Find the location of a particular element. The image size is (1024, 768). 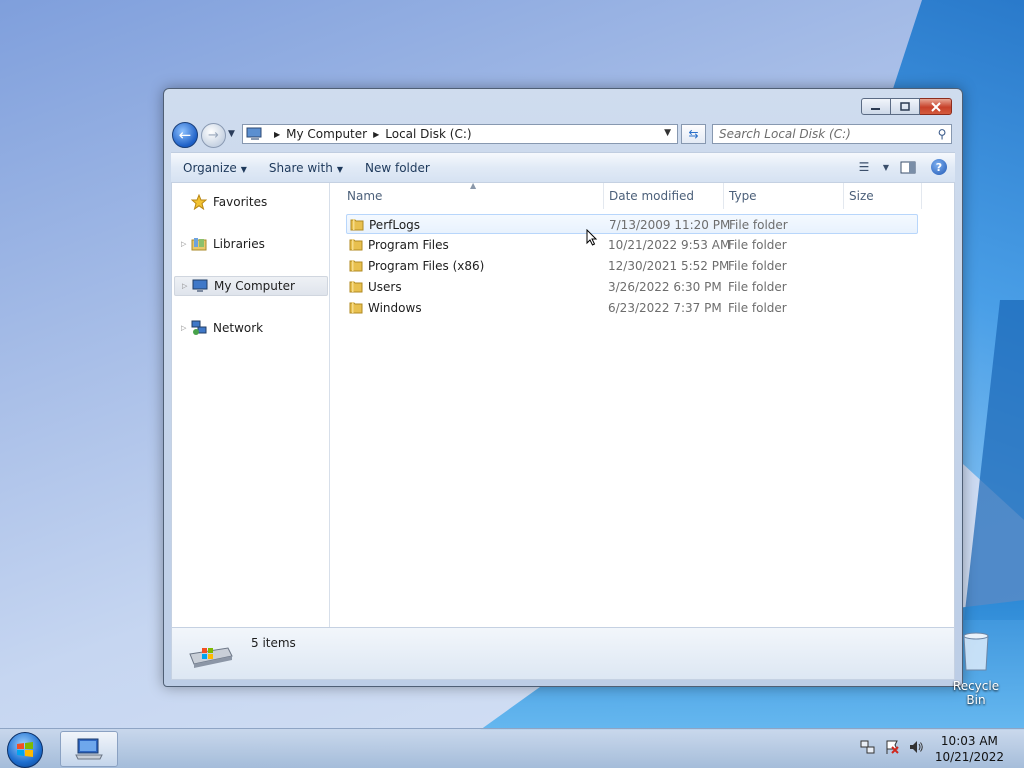

search-input is located at coordinates (823, 134).